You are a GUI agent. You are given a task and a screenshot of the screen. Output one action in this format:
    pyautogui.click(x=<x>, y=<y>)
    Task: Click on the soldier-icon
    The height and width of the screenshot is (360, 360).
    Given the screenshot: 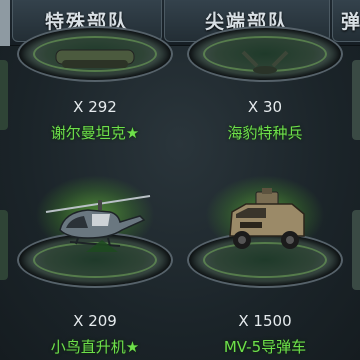 What is the action you would take?
    pyautogui.click(x=265, y=62)
    